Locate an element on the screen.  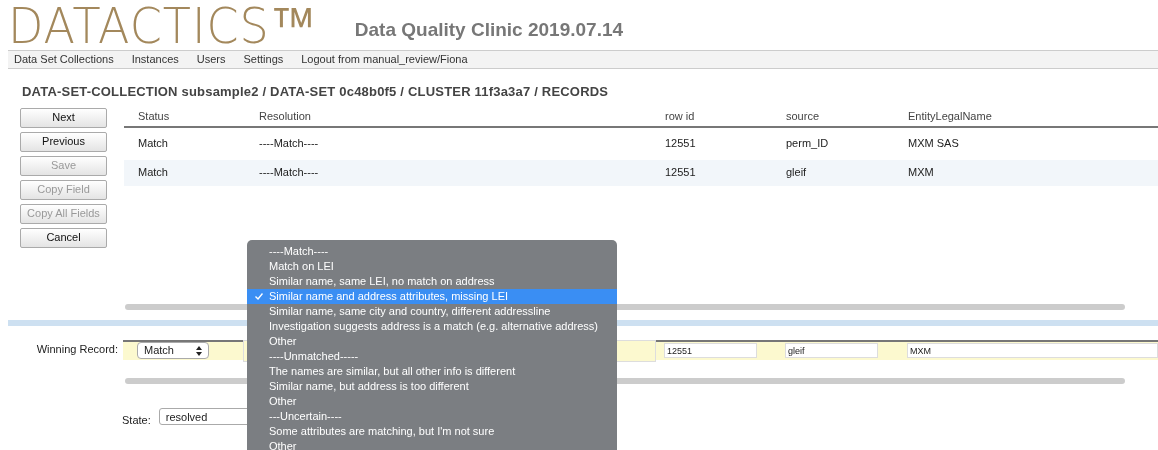
nav-link: Instances is located at coordinates (155, 59).